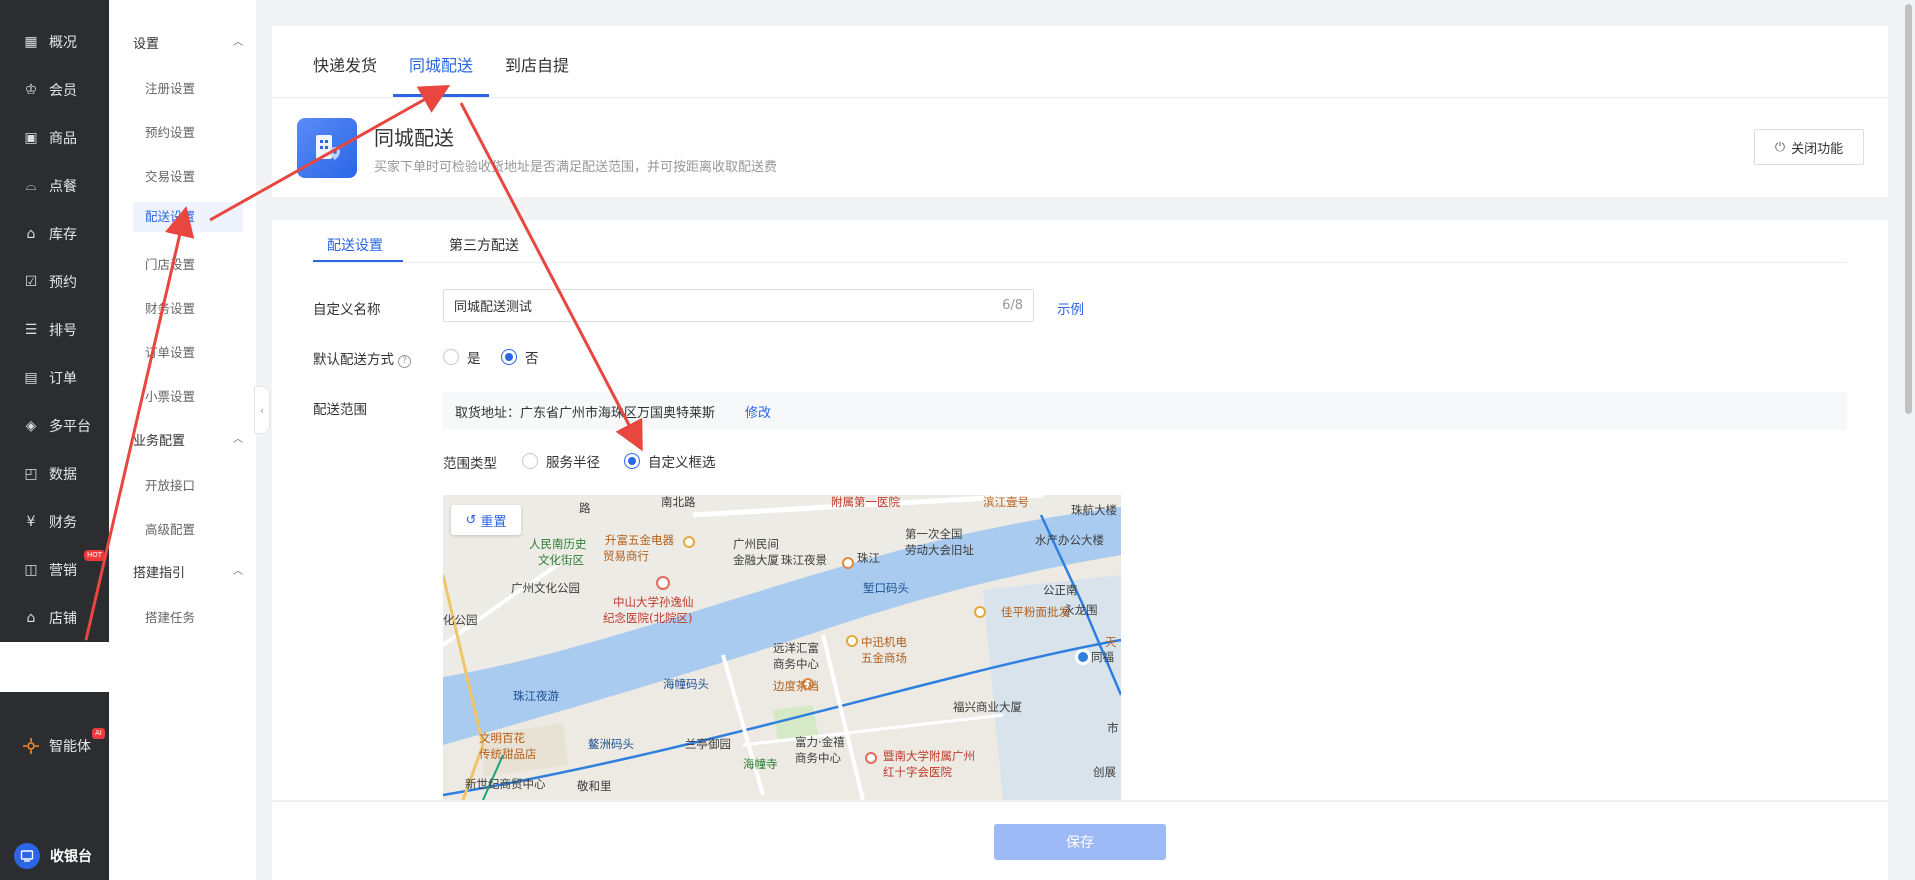 This screenshot has width=1915, height=880. Describe the element at coordinates (708, 744) in the screenshot. I see `map-poi-label: 兰亭御园` at that location.